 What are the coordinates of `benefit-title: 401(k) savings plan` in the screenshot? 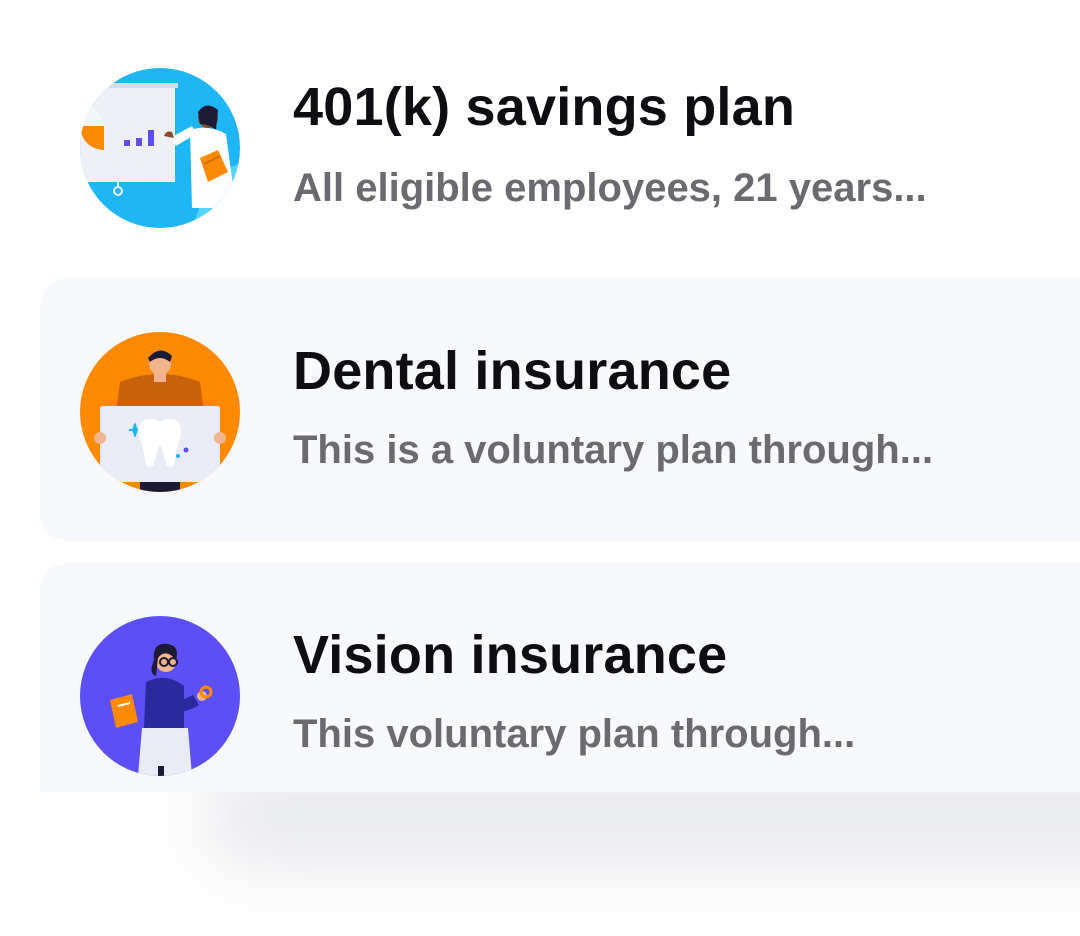 It's located at (544, 107).